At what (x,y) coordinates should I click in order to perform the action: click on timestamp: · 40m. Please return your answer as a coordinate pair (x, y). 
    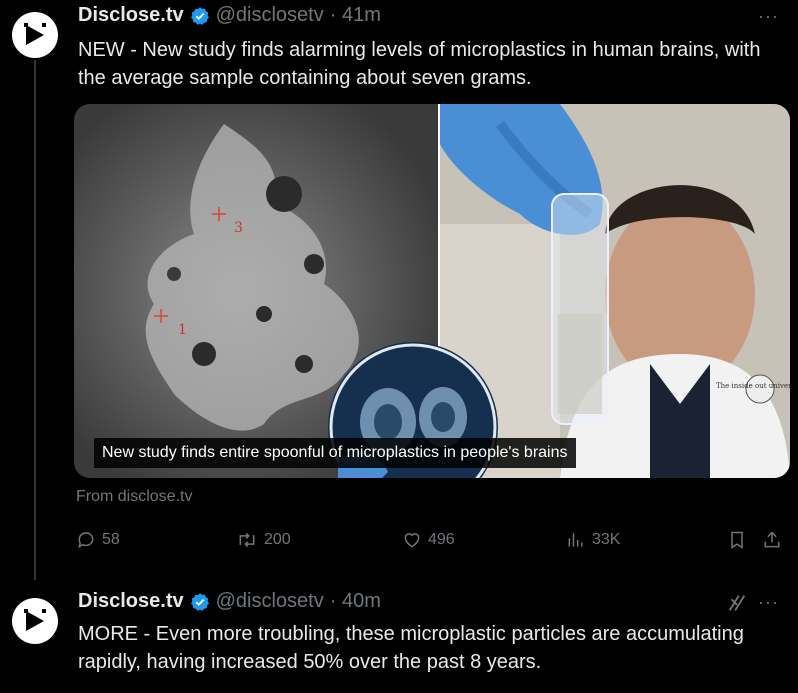
    Looking at the image, I should click on (355, 601).